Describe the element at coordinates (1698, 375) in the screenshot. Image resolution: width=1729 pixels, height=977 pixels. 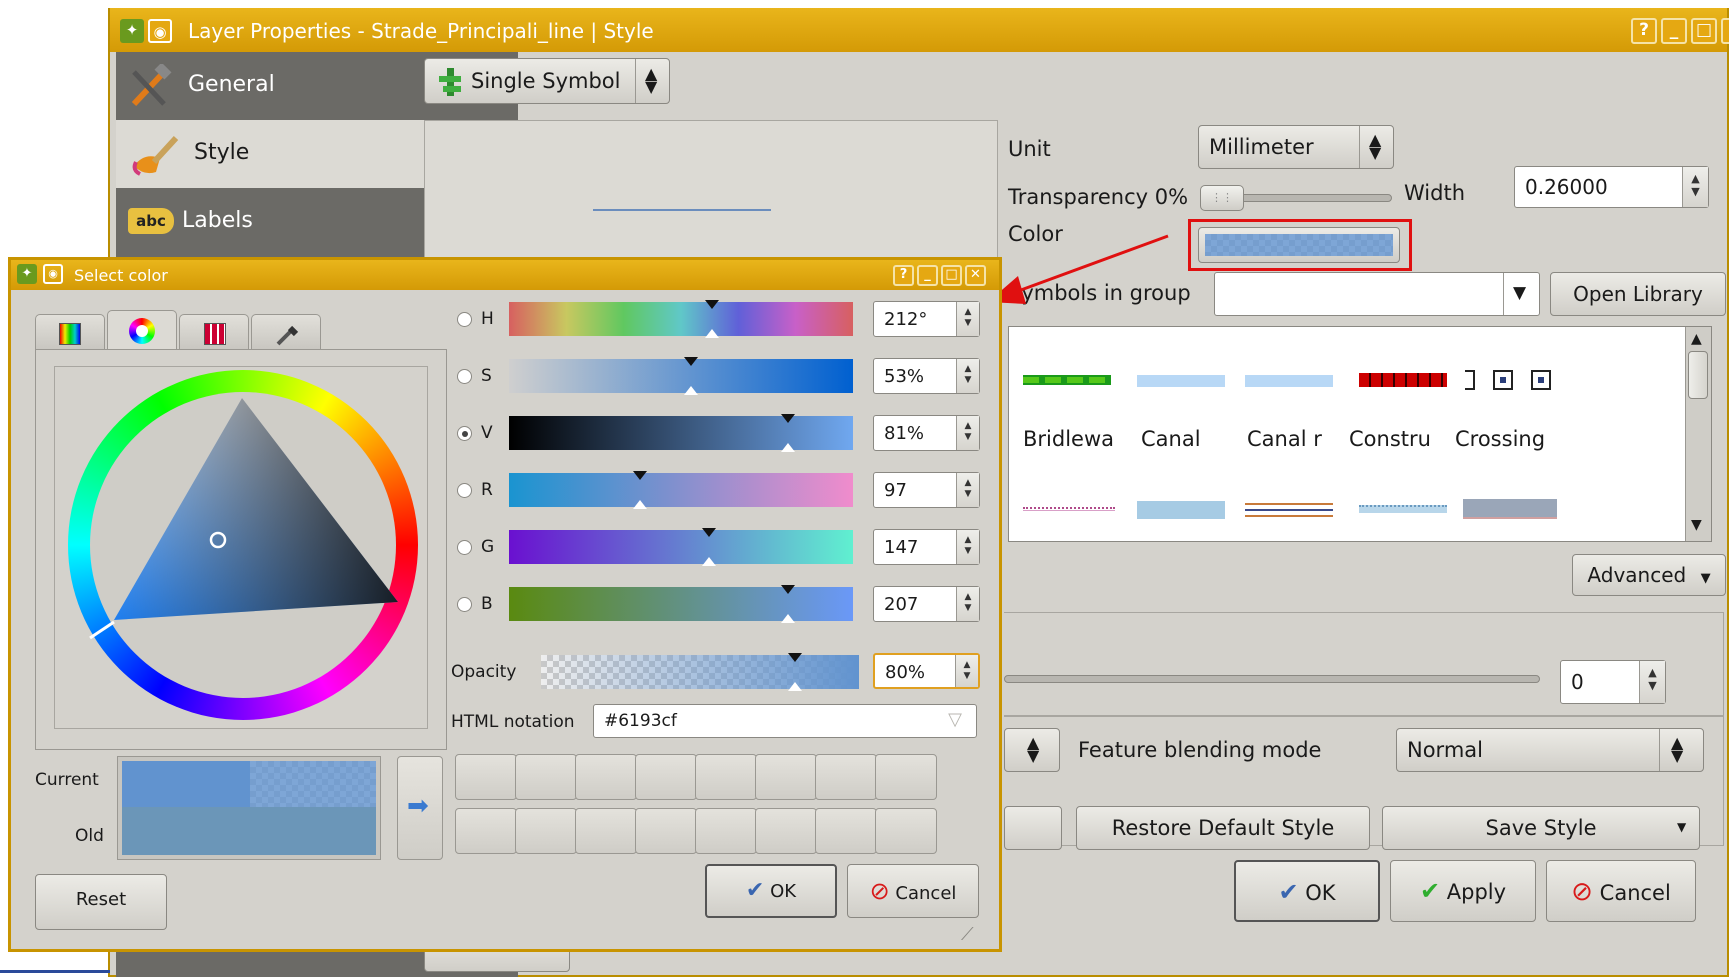
I see `scroll-thumb` at that location.